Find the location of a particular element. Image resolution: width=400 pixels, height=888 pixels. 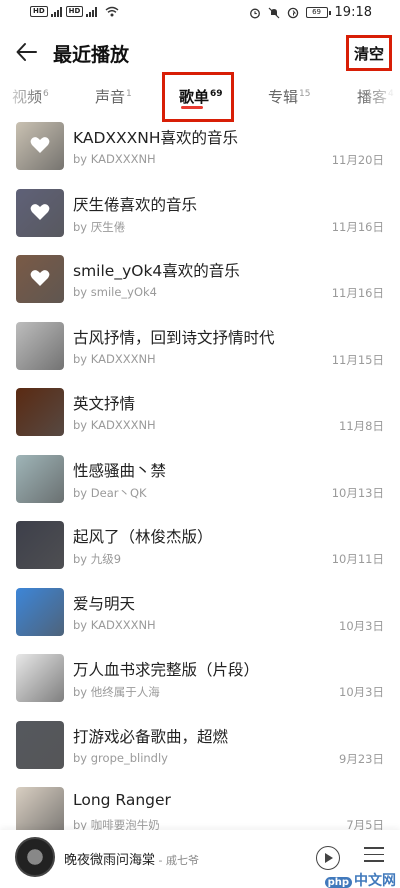

clear-button: 清空 is located at coordinates (369, 53).